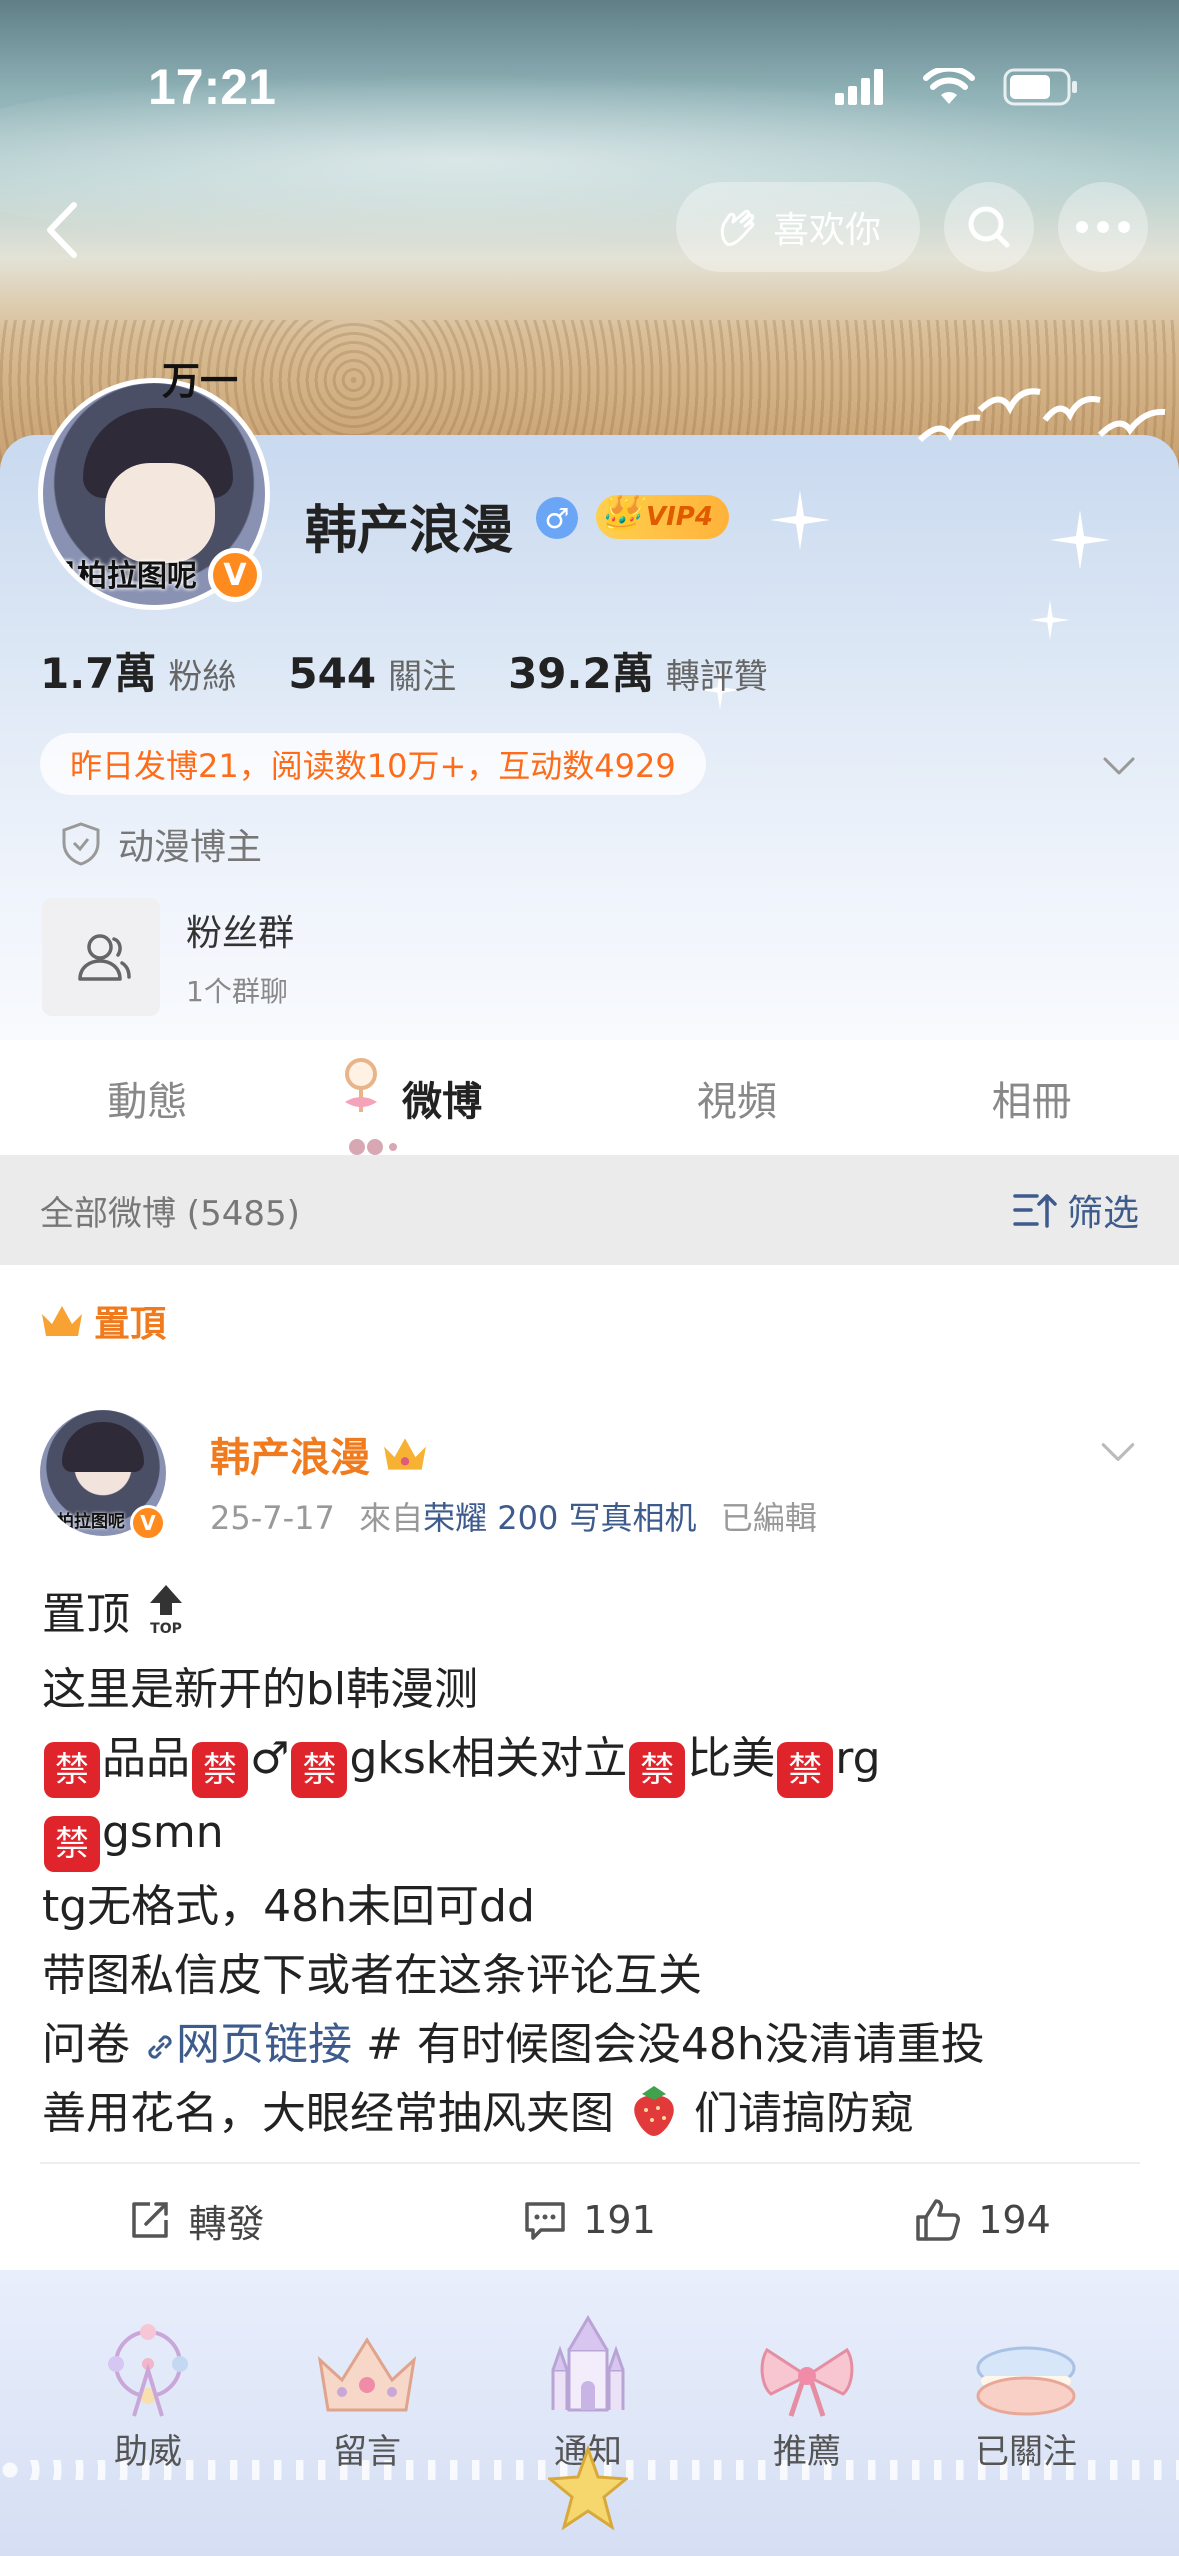 Image resolution: width=1179 pixels, height=2556 pixels. What do you see at coordinates (1026, 2381) in the screenshot?
I see `macaron-icon` at bounding box center [1026, 2381].